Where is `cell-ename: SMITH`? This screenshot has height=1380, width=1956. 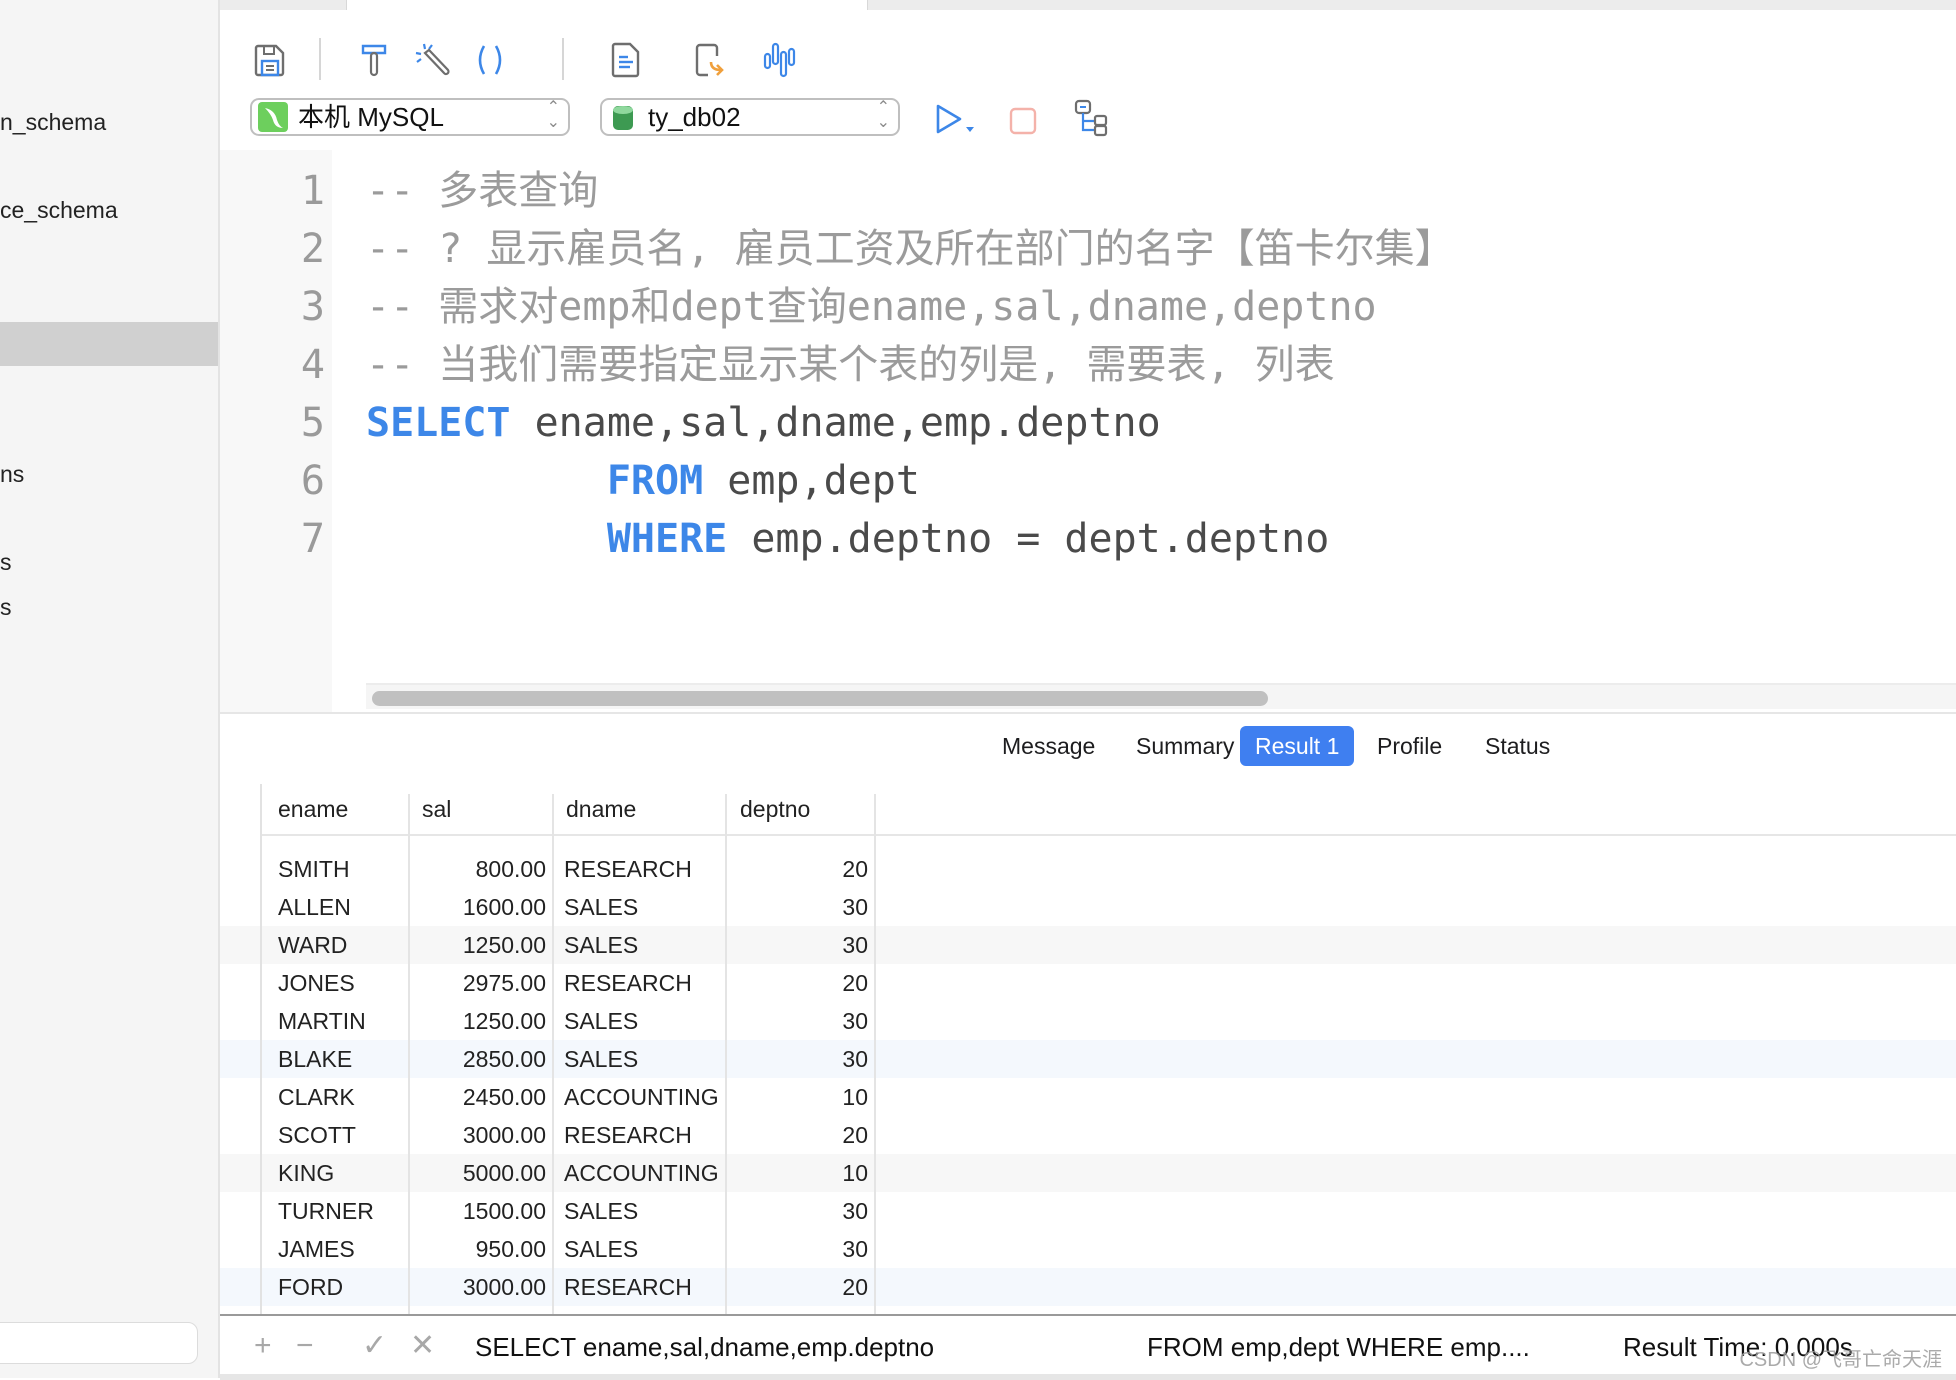
cell-ename: SMITH is located at coordinates (338, 869).